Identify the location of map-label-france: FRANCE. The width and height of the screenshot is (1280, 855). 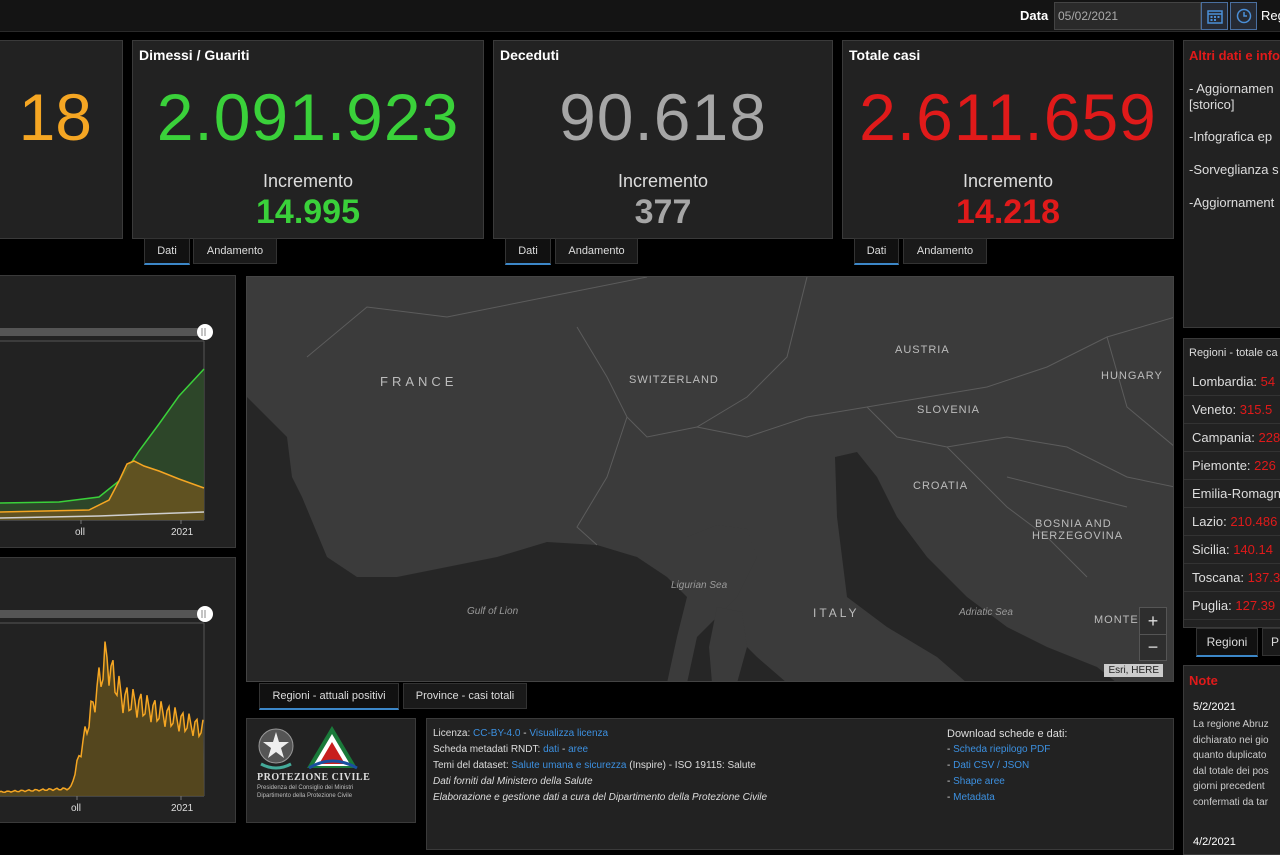
(419, 381).